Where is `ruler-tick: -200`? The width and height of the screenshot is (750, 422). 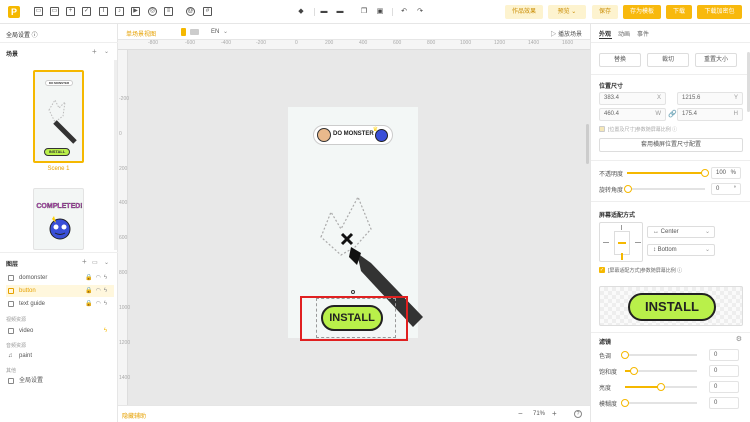 ruler-tick: -200 is located at coordinates (261, 43).